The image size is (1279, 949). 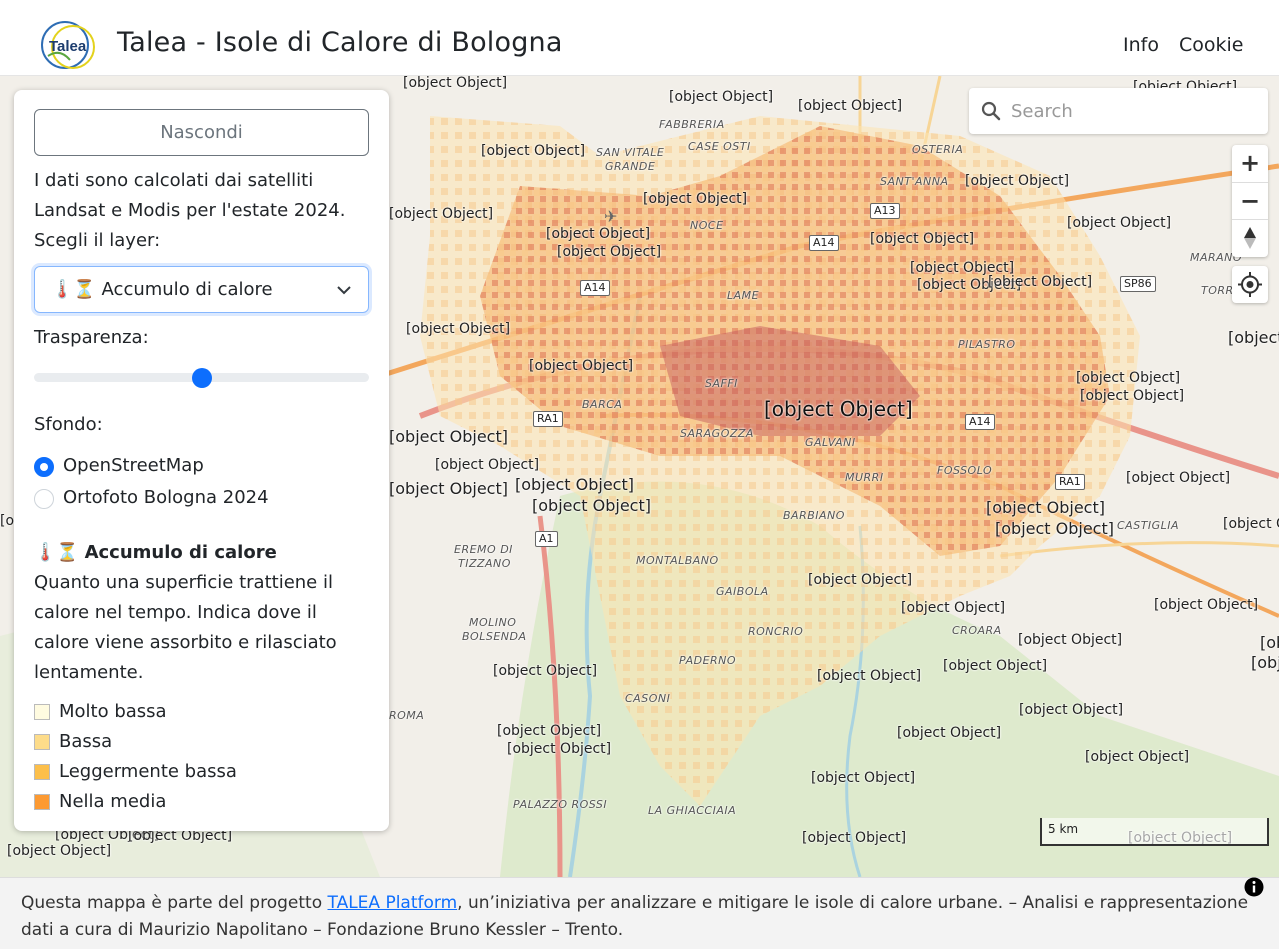 I want to click on road-shield: RA1, so click(x=548, y=419).